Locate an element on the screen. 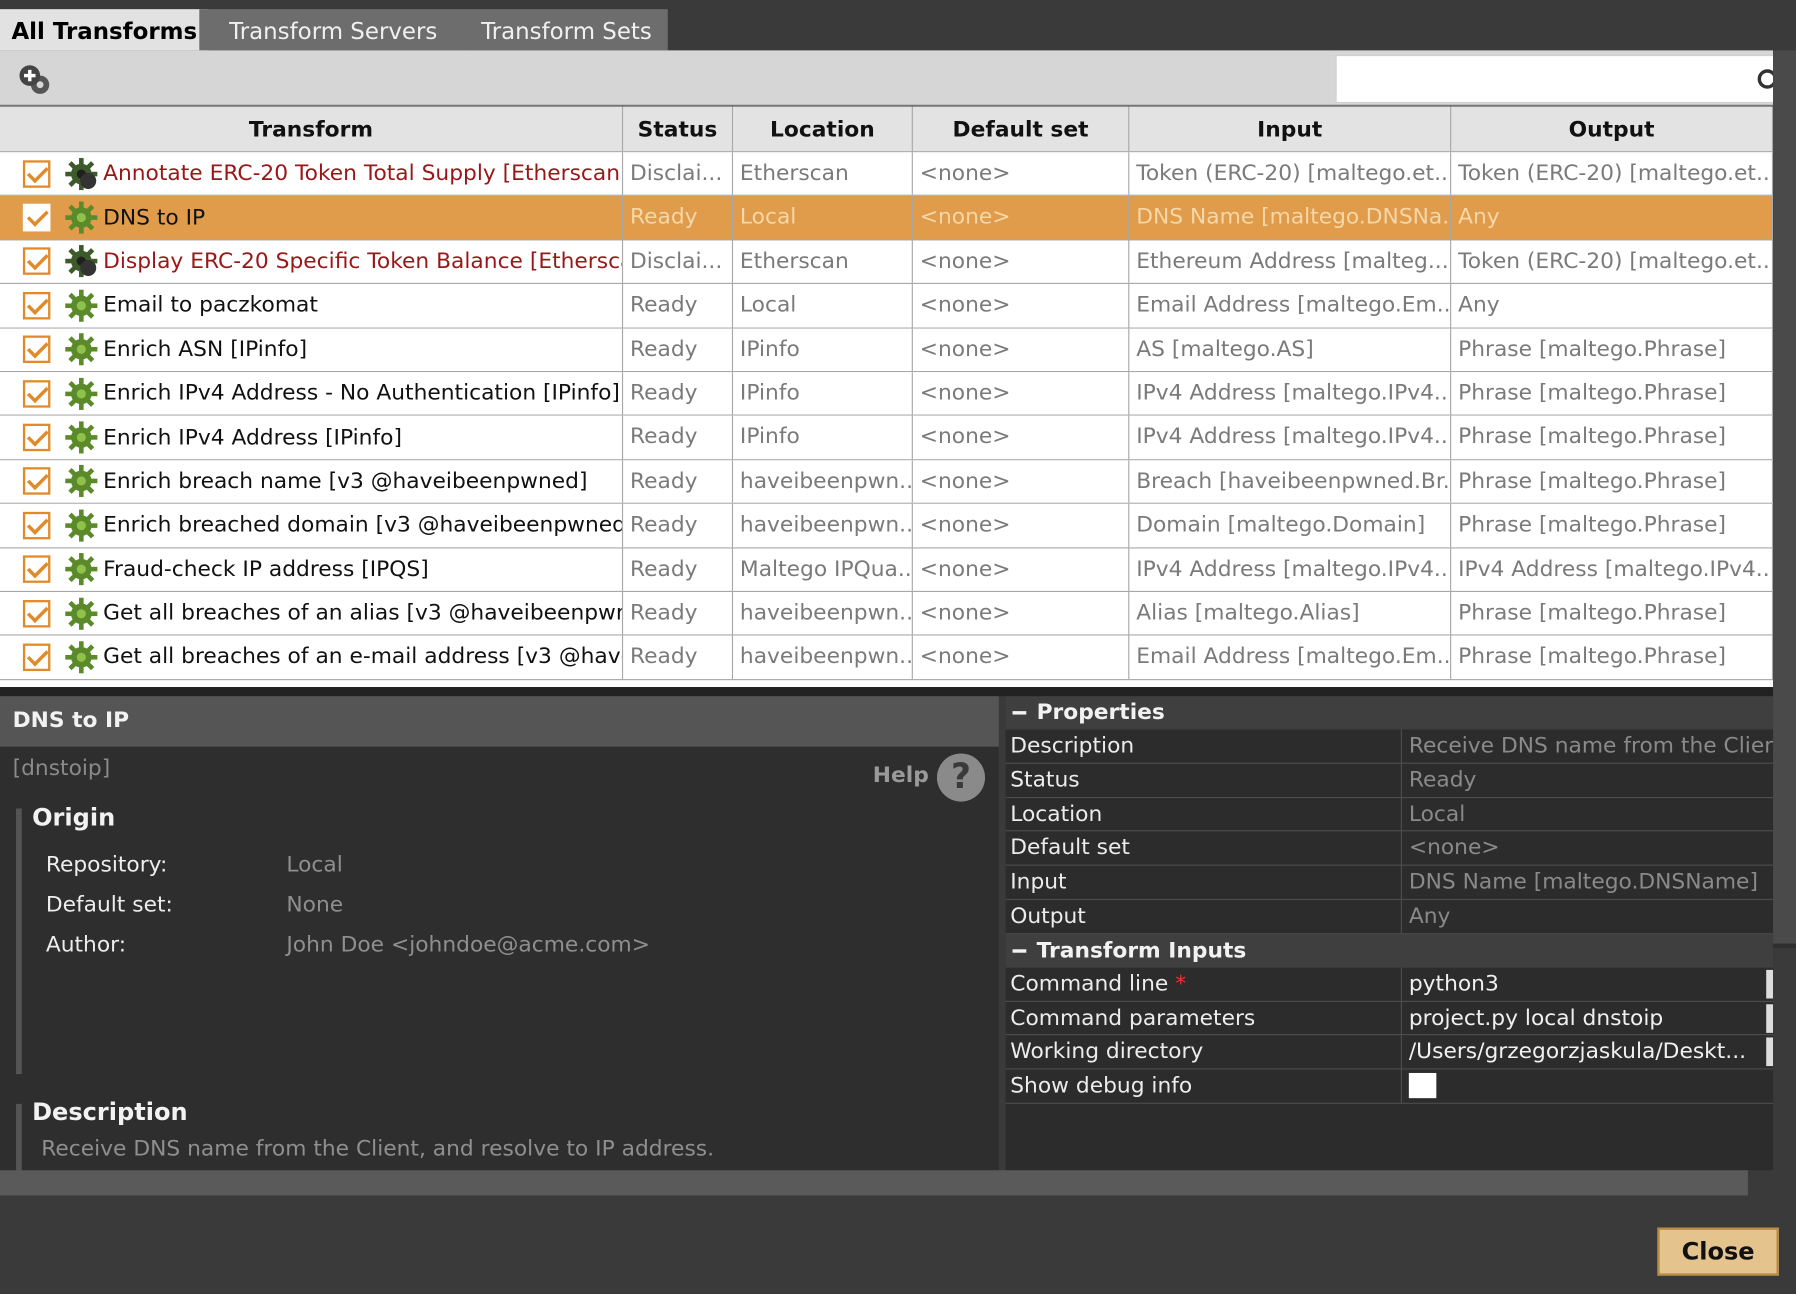 The width and height of the screenshot is (1796, 1294). cell-transform: Enrich ASN [IPinfo] is located at coordinates (312, 349).